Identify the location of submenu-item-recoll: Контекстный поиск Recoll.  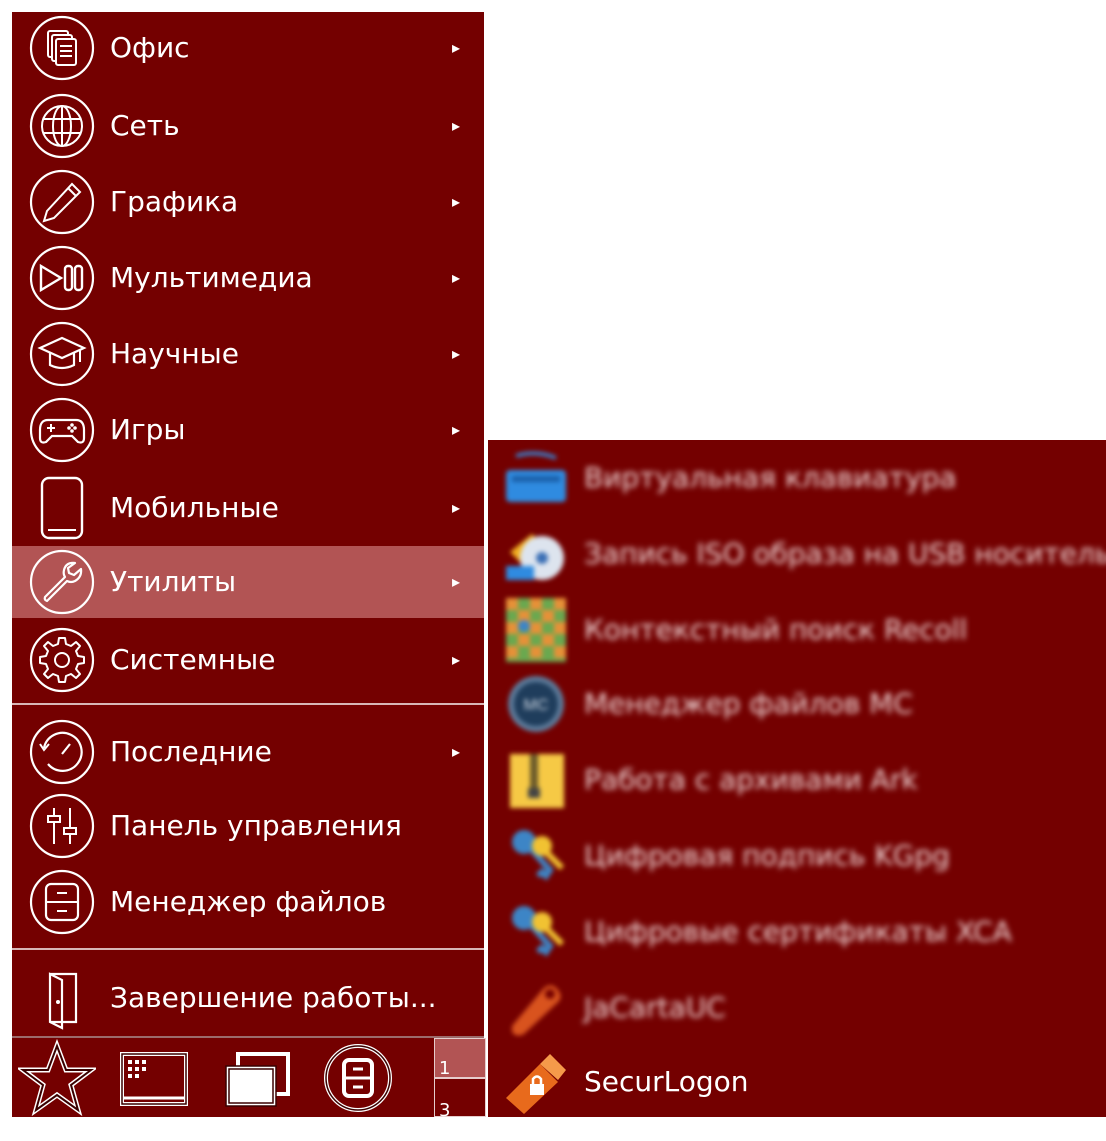
(797, 630).